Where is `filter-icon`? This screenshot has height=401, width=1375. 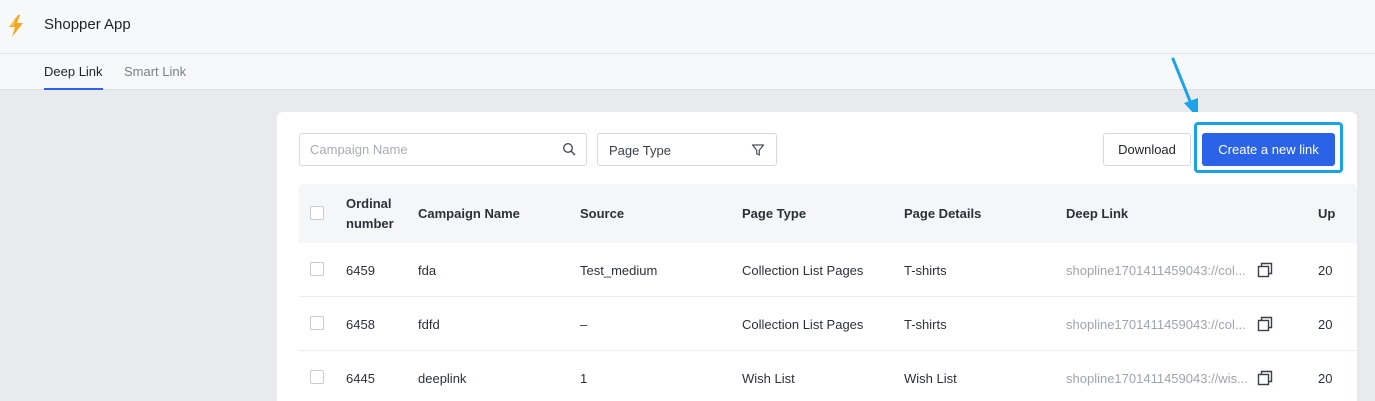 filter-icon is located at coordinates (758, 150).